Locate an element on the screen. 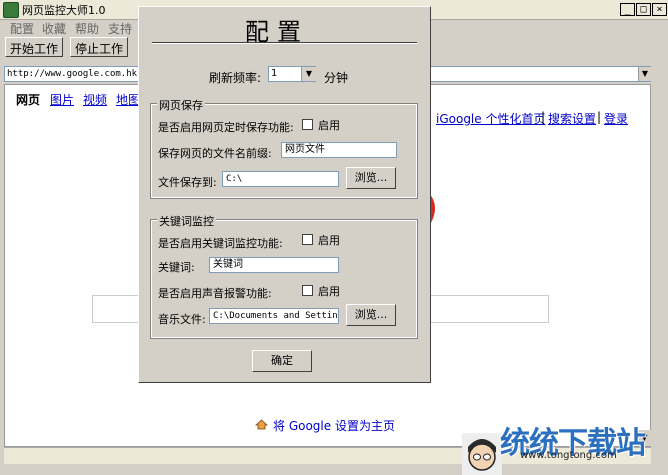  keyword-enable-checkbox is located at coordinates (307, 239).